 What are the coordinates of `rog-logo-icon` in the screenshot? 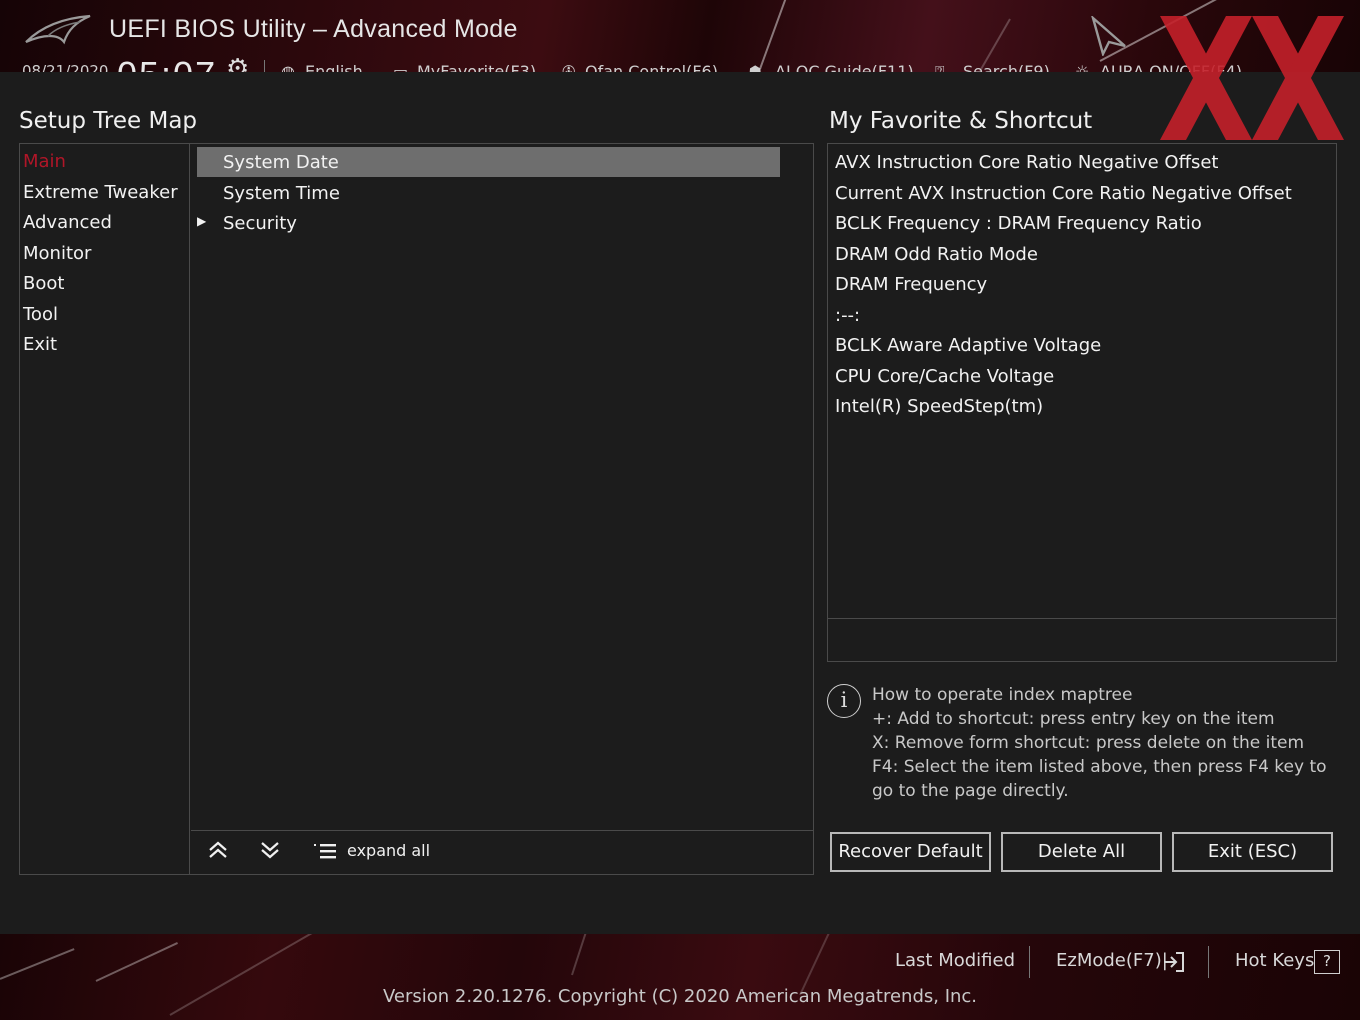 It's located at (58, 29).